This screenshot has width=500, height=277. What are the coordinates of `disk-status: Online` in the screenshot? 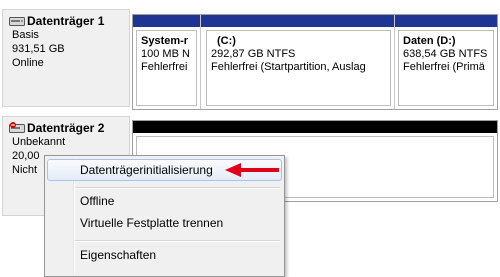 It's located at (28, 63).